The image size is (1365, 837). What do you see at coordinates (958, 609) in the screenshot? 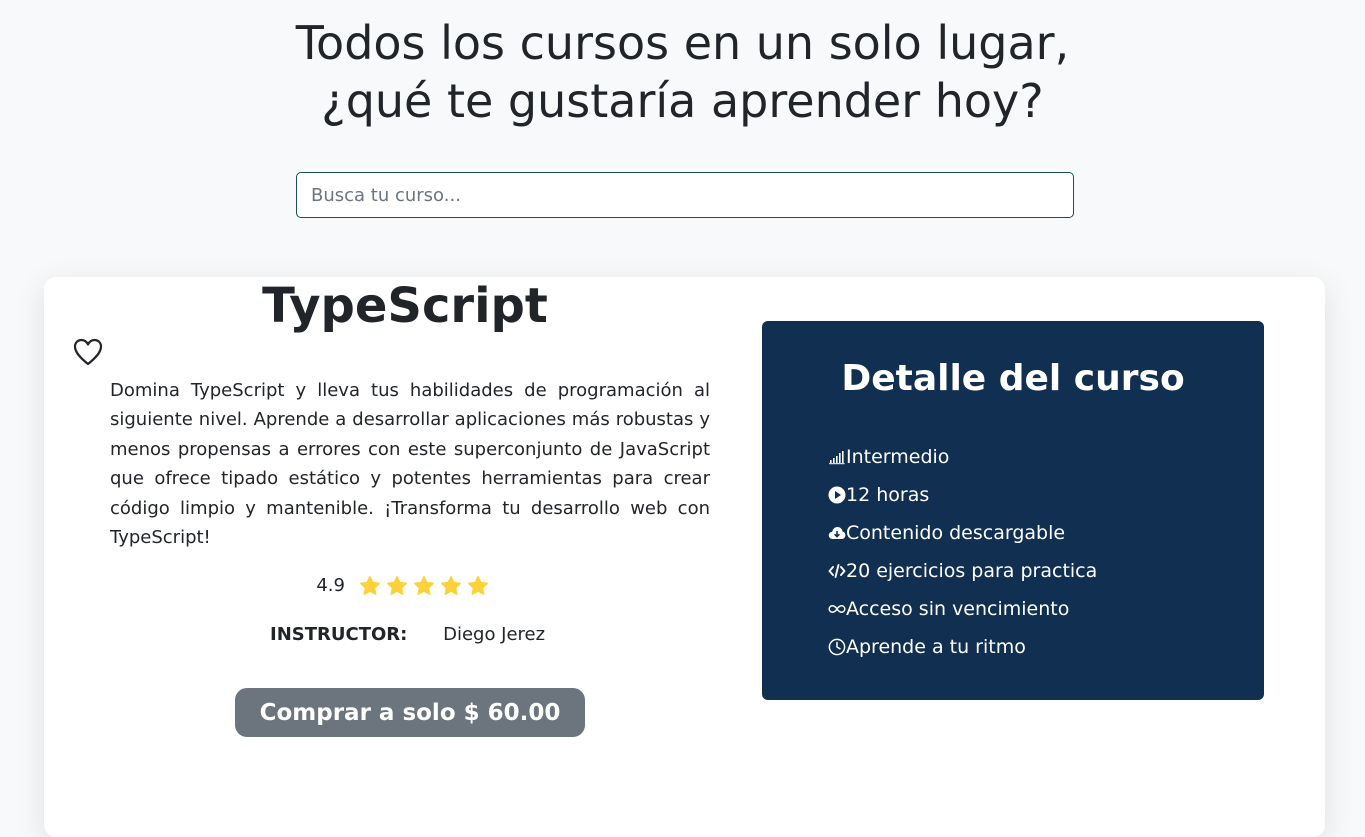
I see `details-item-label: Acceso sin vencimiento` at bounding box center [958, 609].